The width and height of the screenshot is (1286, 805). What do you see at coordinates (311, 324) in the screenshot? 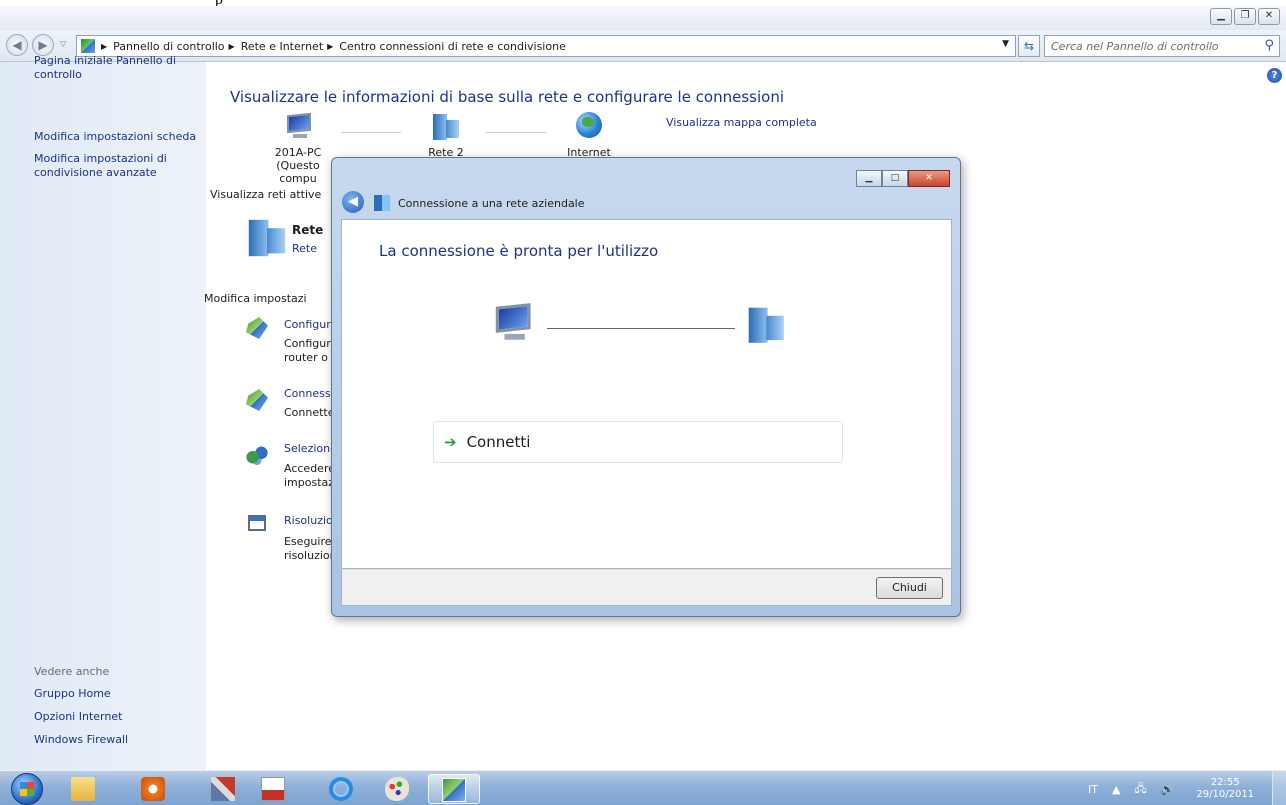
I see `task-1-link: Configura` at bounding box center [311, 324].